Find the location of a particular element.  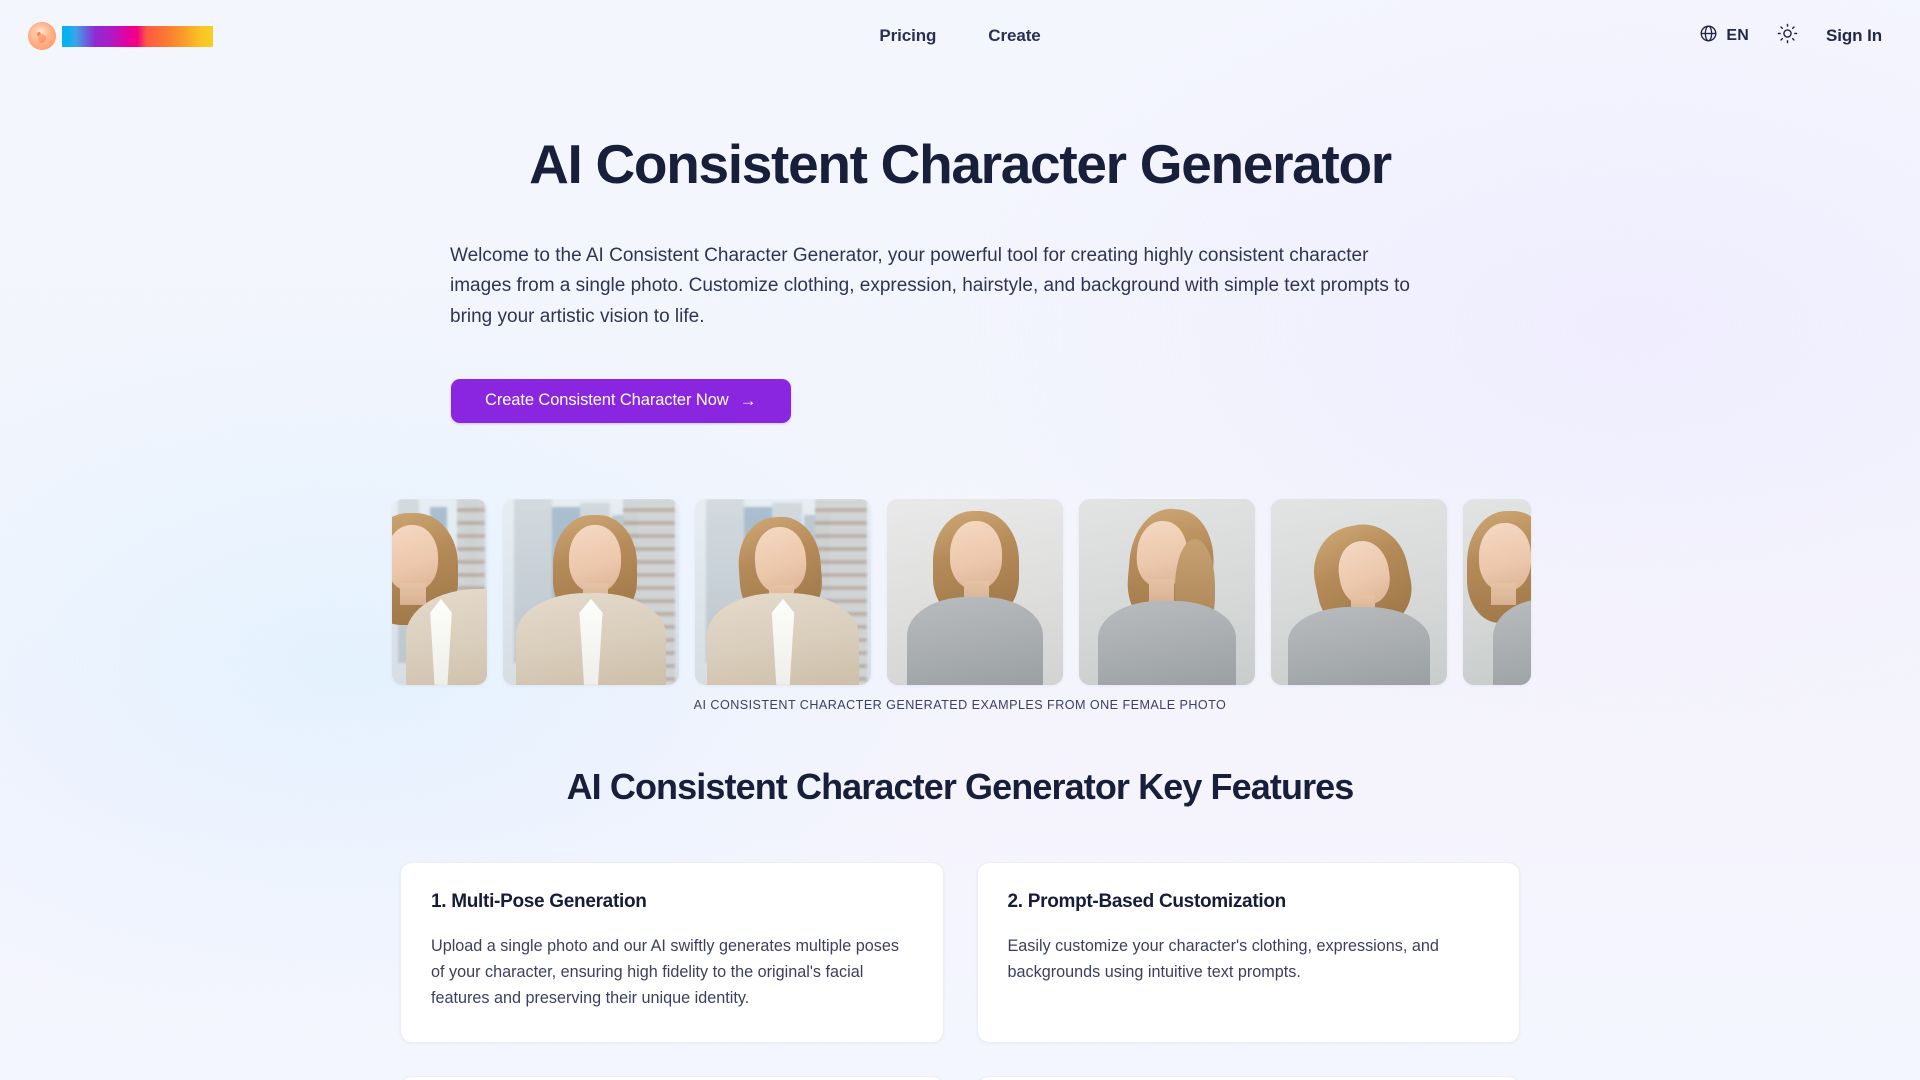

primary-navigation: Pricing Create is located at coordinates (959, 36).